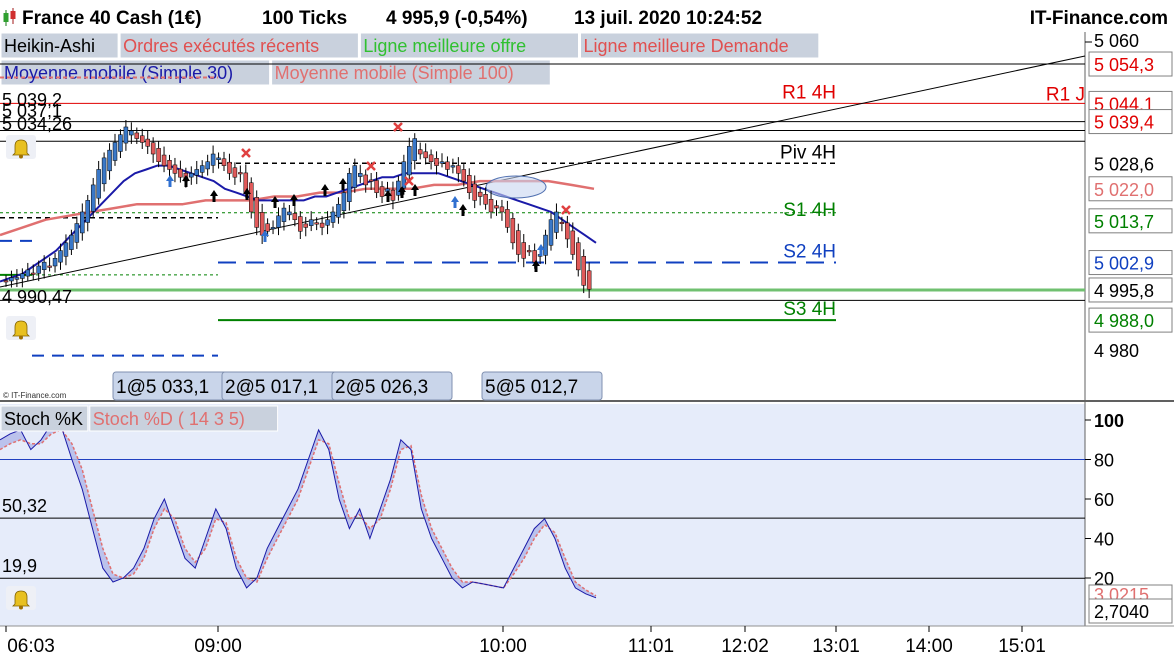  Describe the element at coordinates (118, 73) in the screenshot. I see `legend-item-label: Moyenne mobile (Simple 30)` at that location.